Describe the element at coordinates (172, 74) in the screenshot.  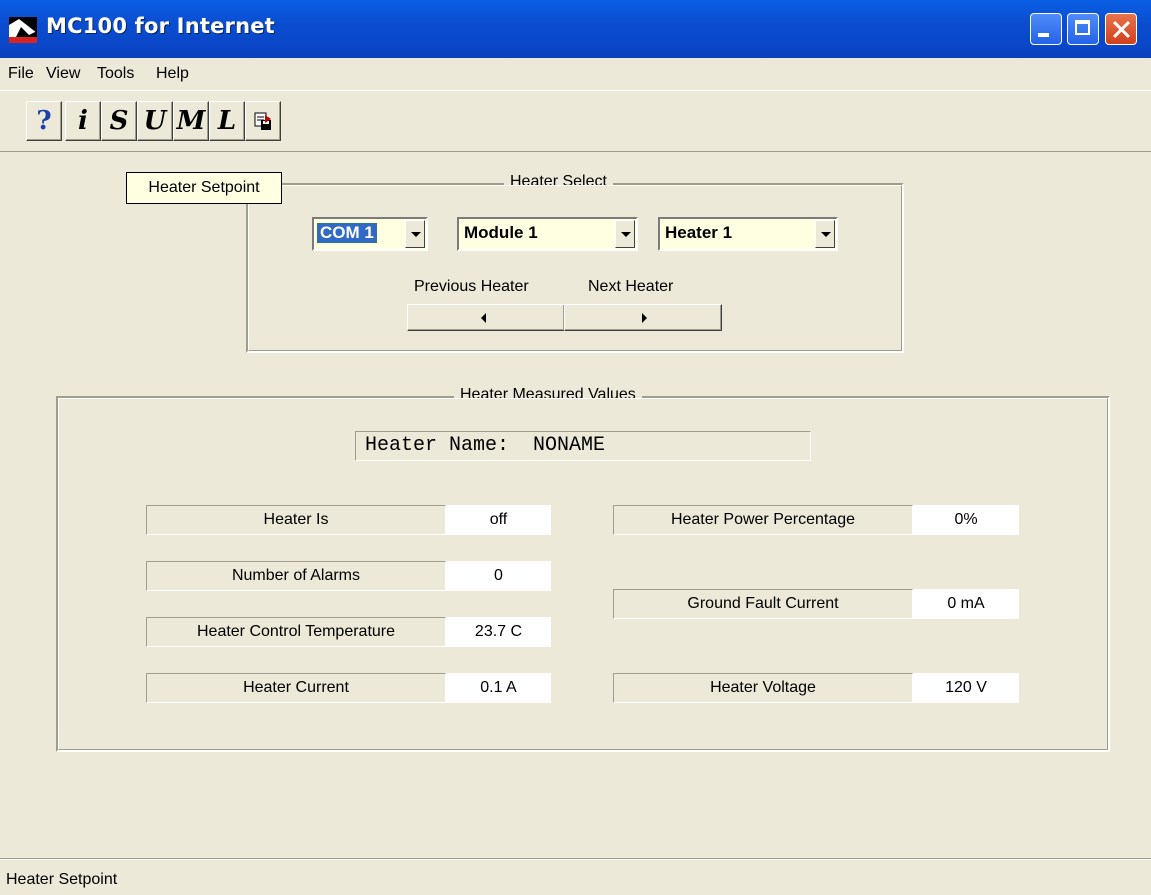
I see `menu-help: Help` at that location.